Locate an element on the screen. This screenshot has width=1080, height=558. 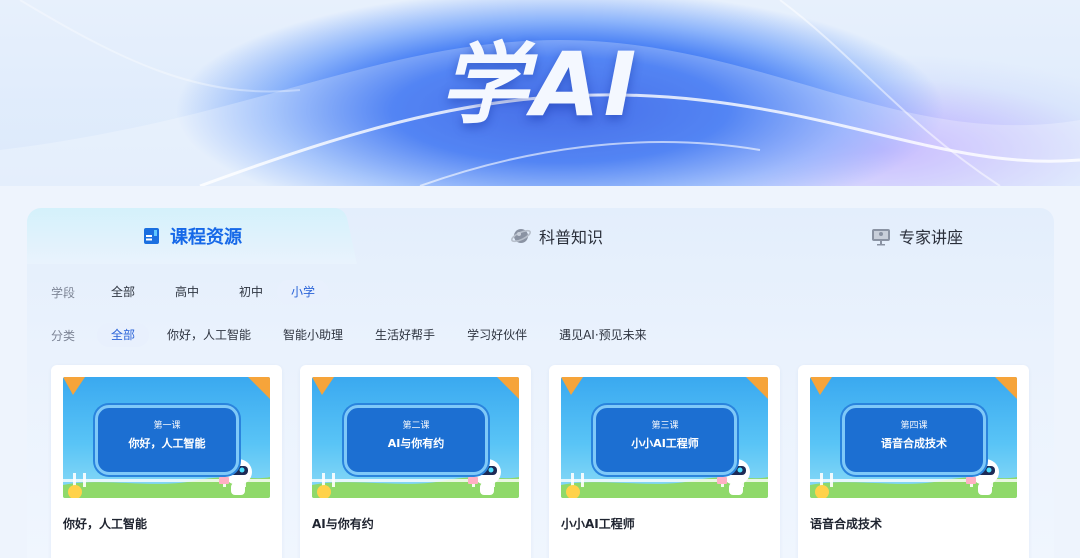
stage-option-middle-school: 初中 is located at coordinates (251, 292).